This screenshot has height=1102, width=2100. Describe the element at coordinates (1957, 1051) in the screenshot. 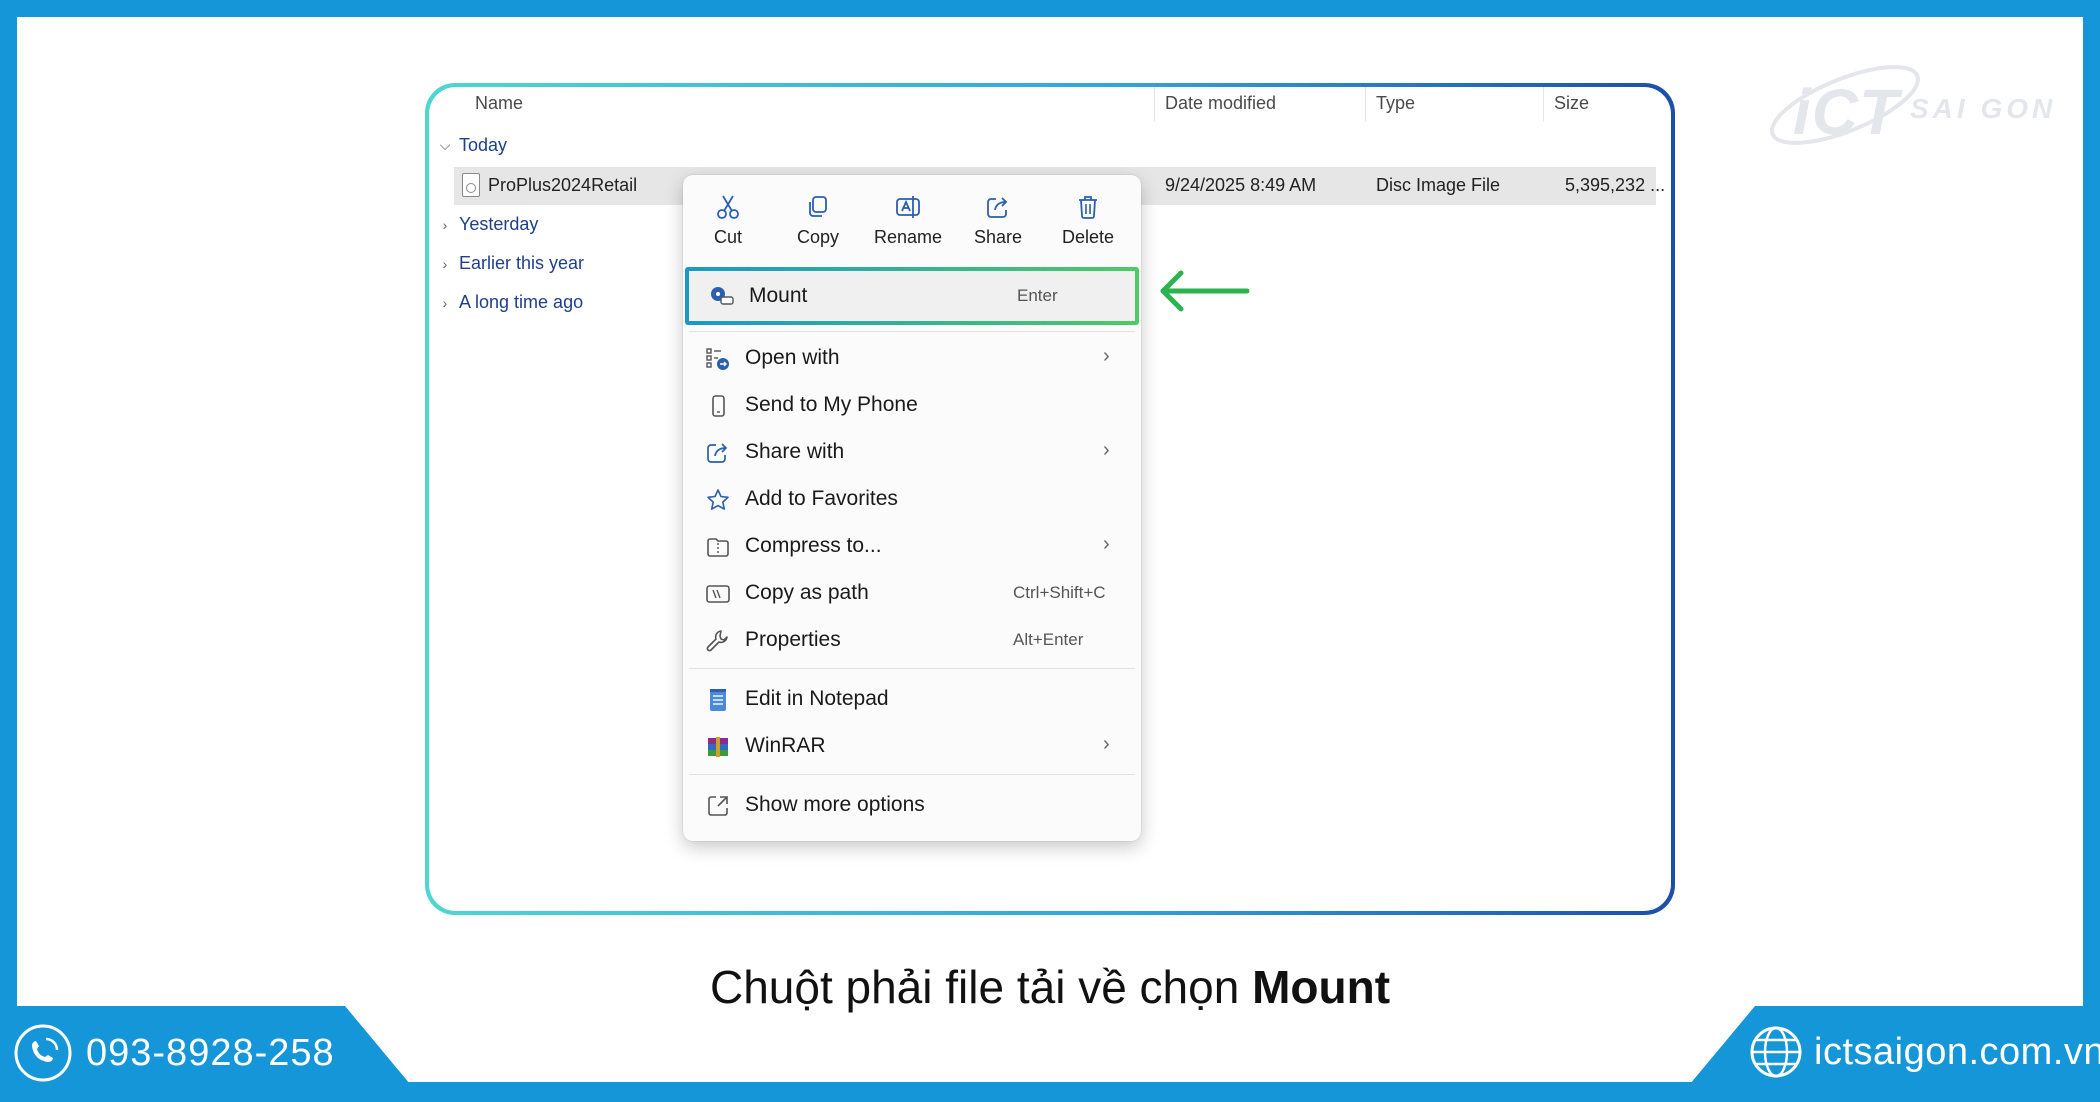

I see `website-url: ictsaigon.com.vn` at that location.